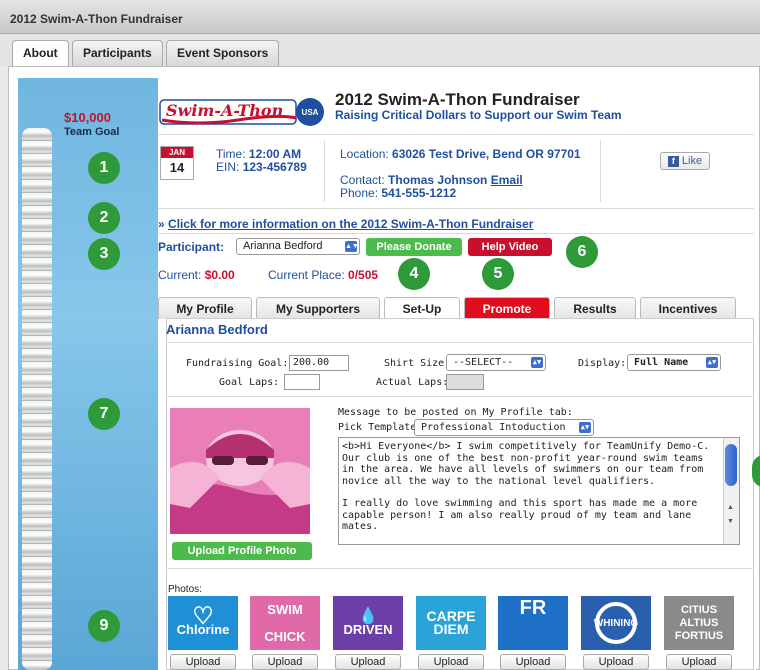 This screenshot has width=760, height=670. Describe the element at coordinates (177, 152) in the screenshot. I see `calendar-month: JAN` at that location.